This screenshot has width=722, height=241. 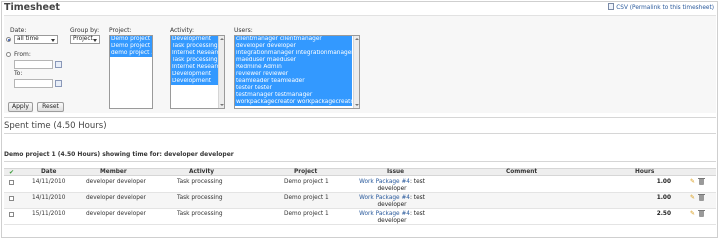 What do you see at coordinates (293, 53) in the screenshot?
I see `user-option: integrationmanager integrationmanager` at bounding box center [293, 53].